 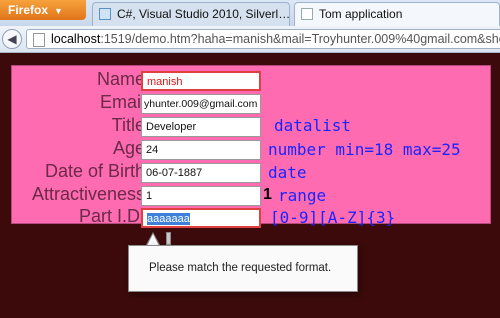 I want to click on tab-tom-application: Tom application, so click(x=397, y=14).